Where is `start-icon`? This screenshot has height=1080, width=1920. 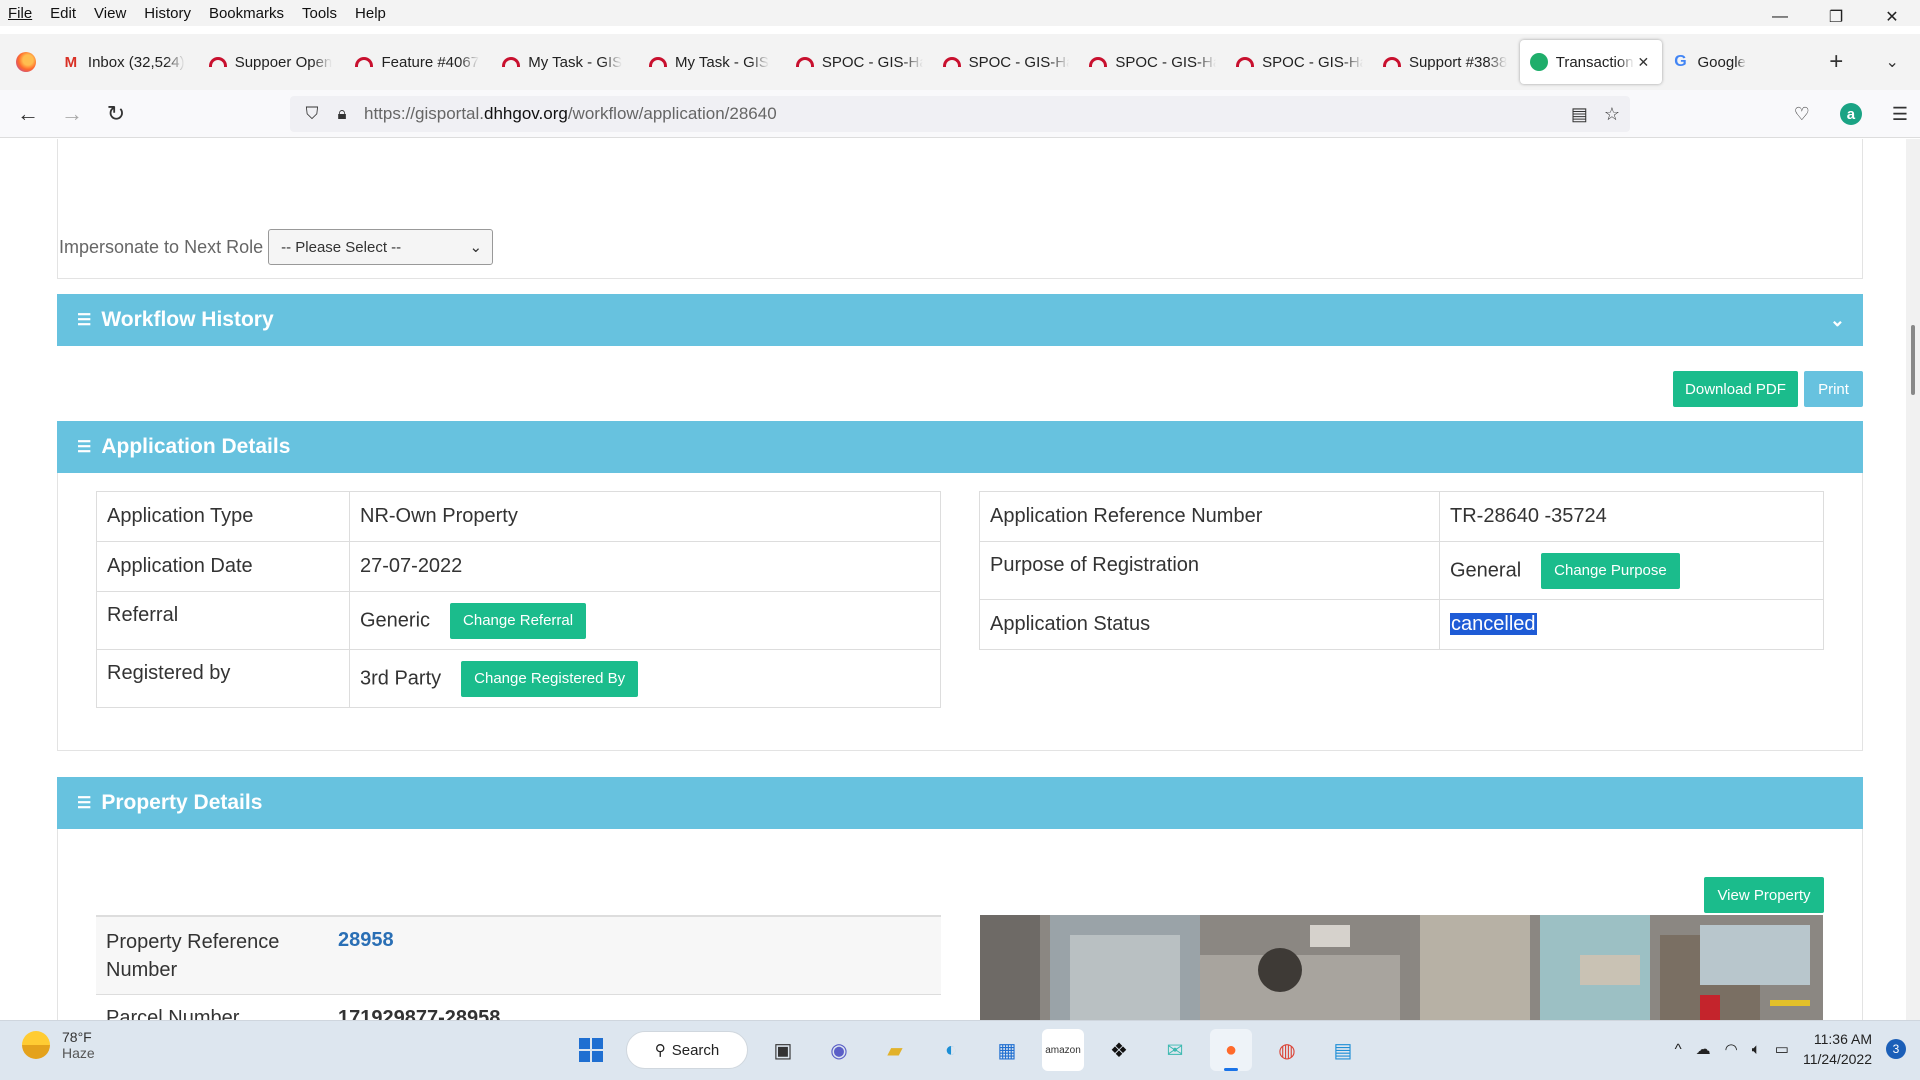 start-icon is located at coordinates (591, 1050).